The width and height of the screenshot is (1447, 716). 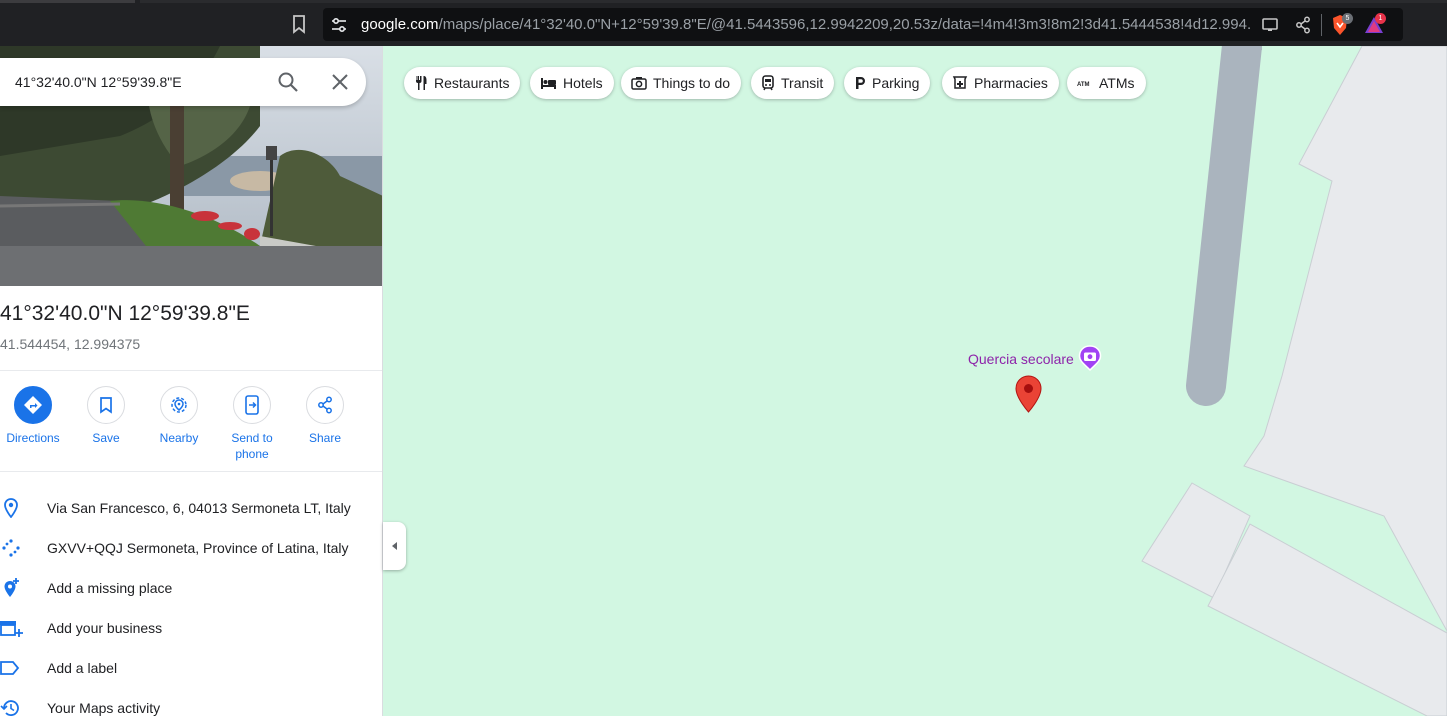 I want to click on location-pin-icon, so click(x=12, y=508).